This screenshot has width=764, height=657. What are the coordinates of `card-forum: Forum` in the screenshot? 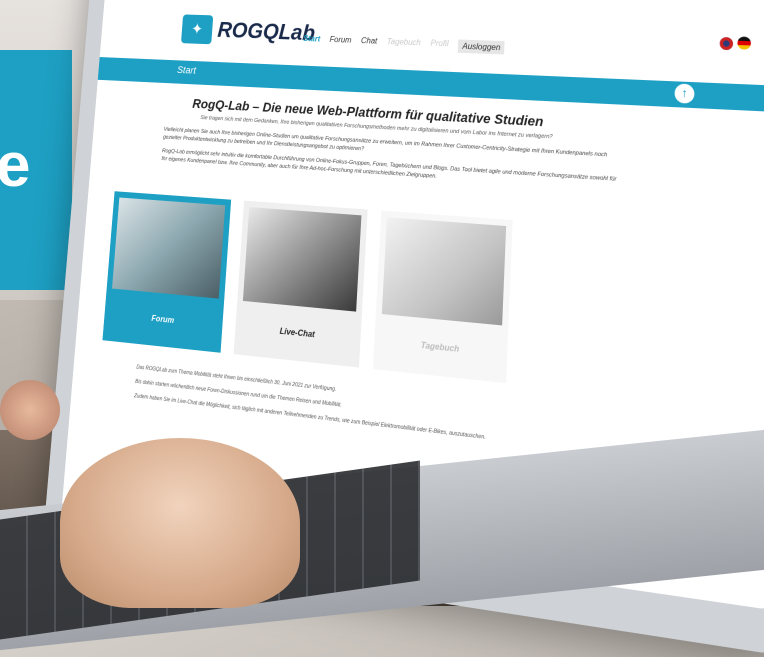 It's located at (167, 272).